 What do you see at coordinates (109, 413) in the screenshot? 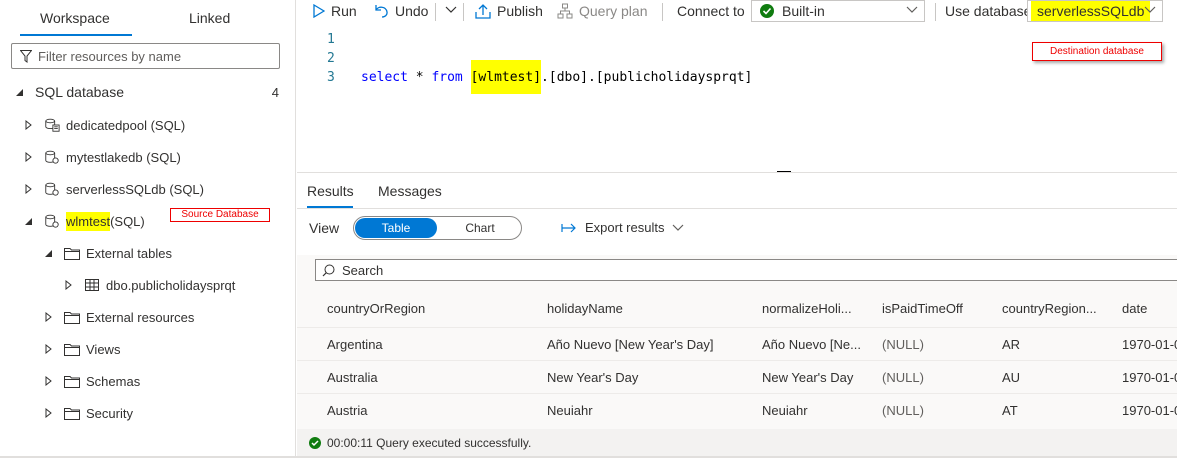
I see `tree-item-label: Security` at bounding box center [109, 413].